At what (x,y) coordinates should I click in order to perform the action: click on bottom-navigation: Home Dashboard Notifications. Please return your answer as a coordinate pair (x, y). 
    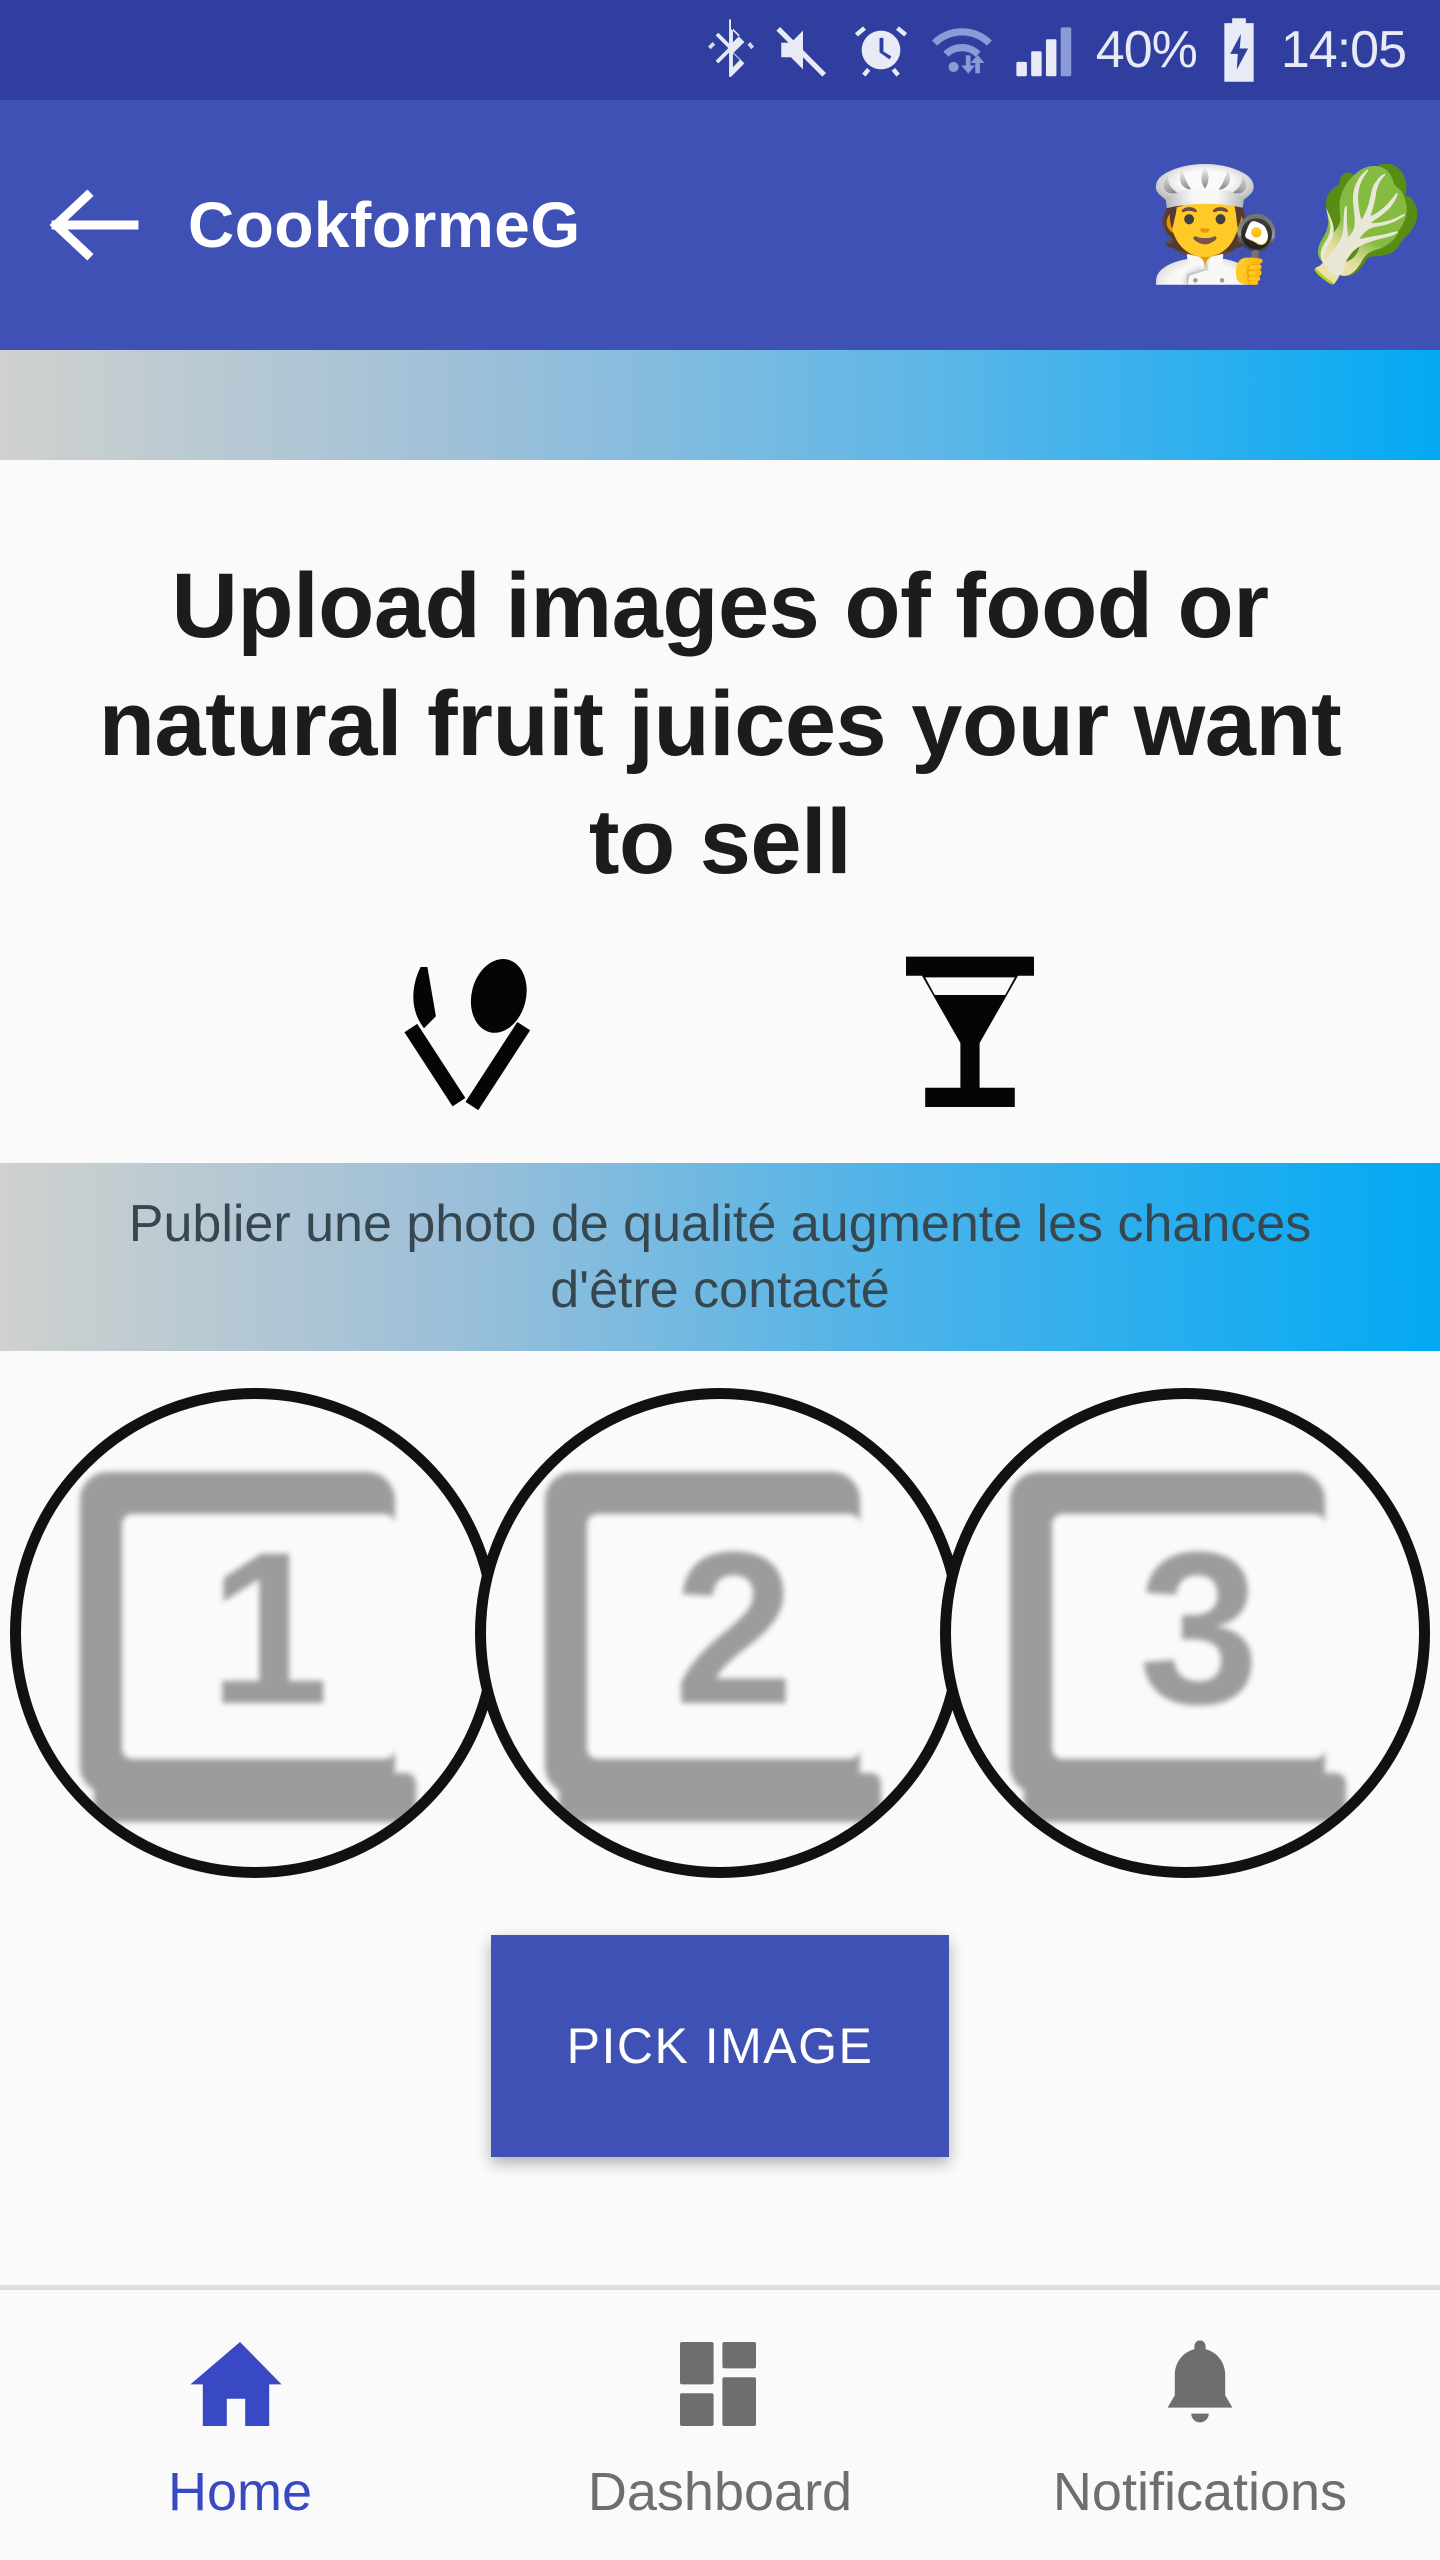
    Looking at the image, I should click on (720, 2425).